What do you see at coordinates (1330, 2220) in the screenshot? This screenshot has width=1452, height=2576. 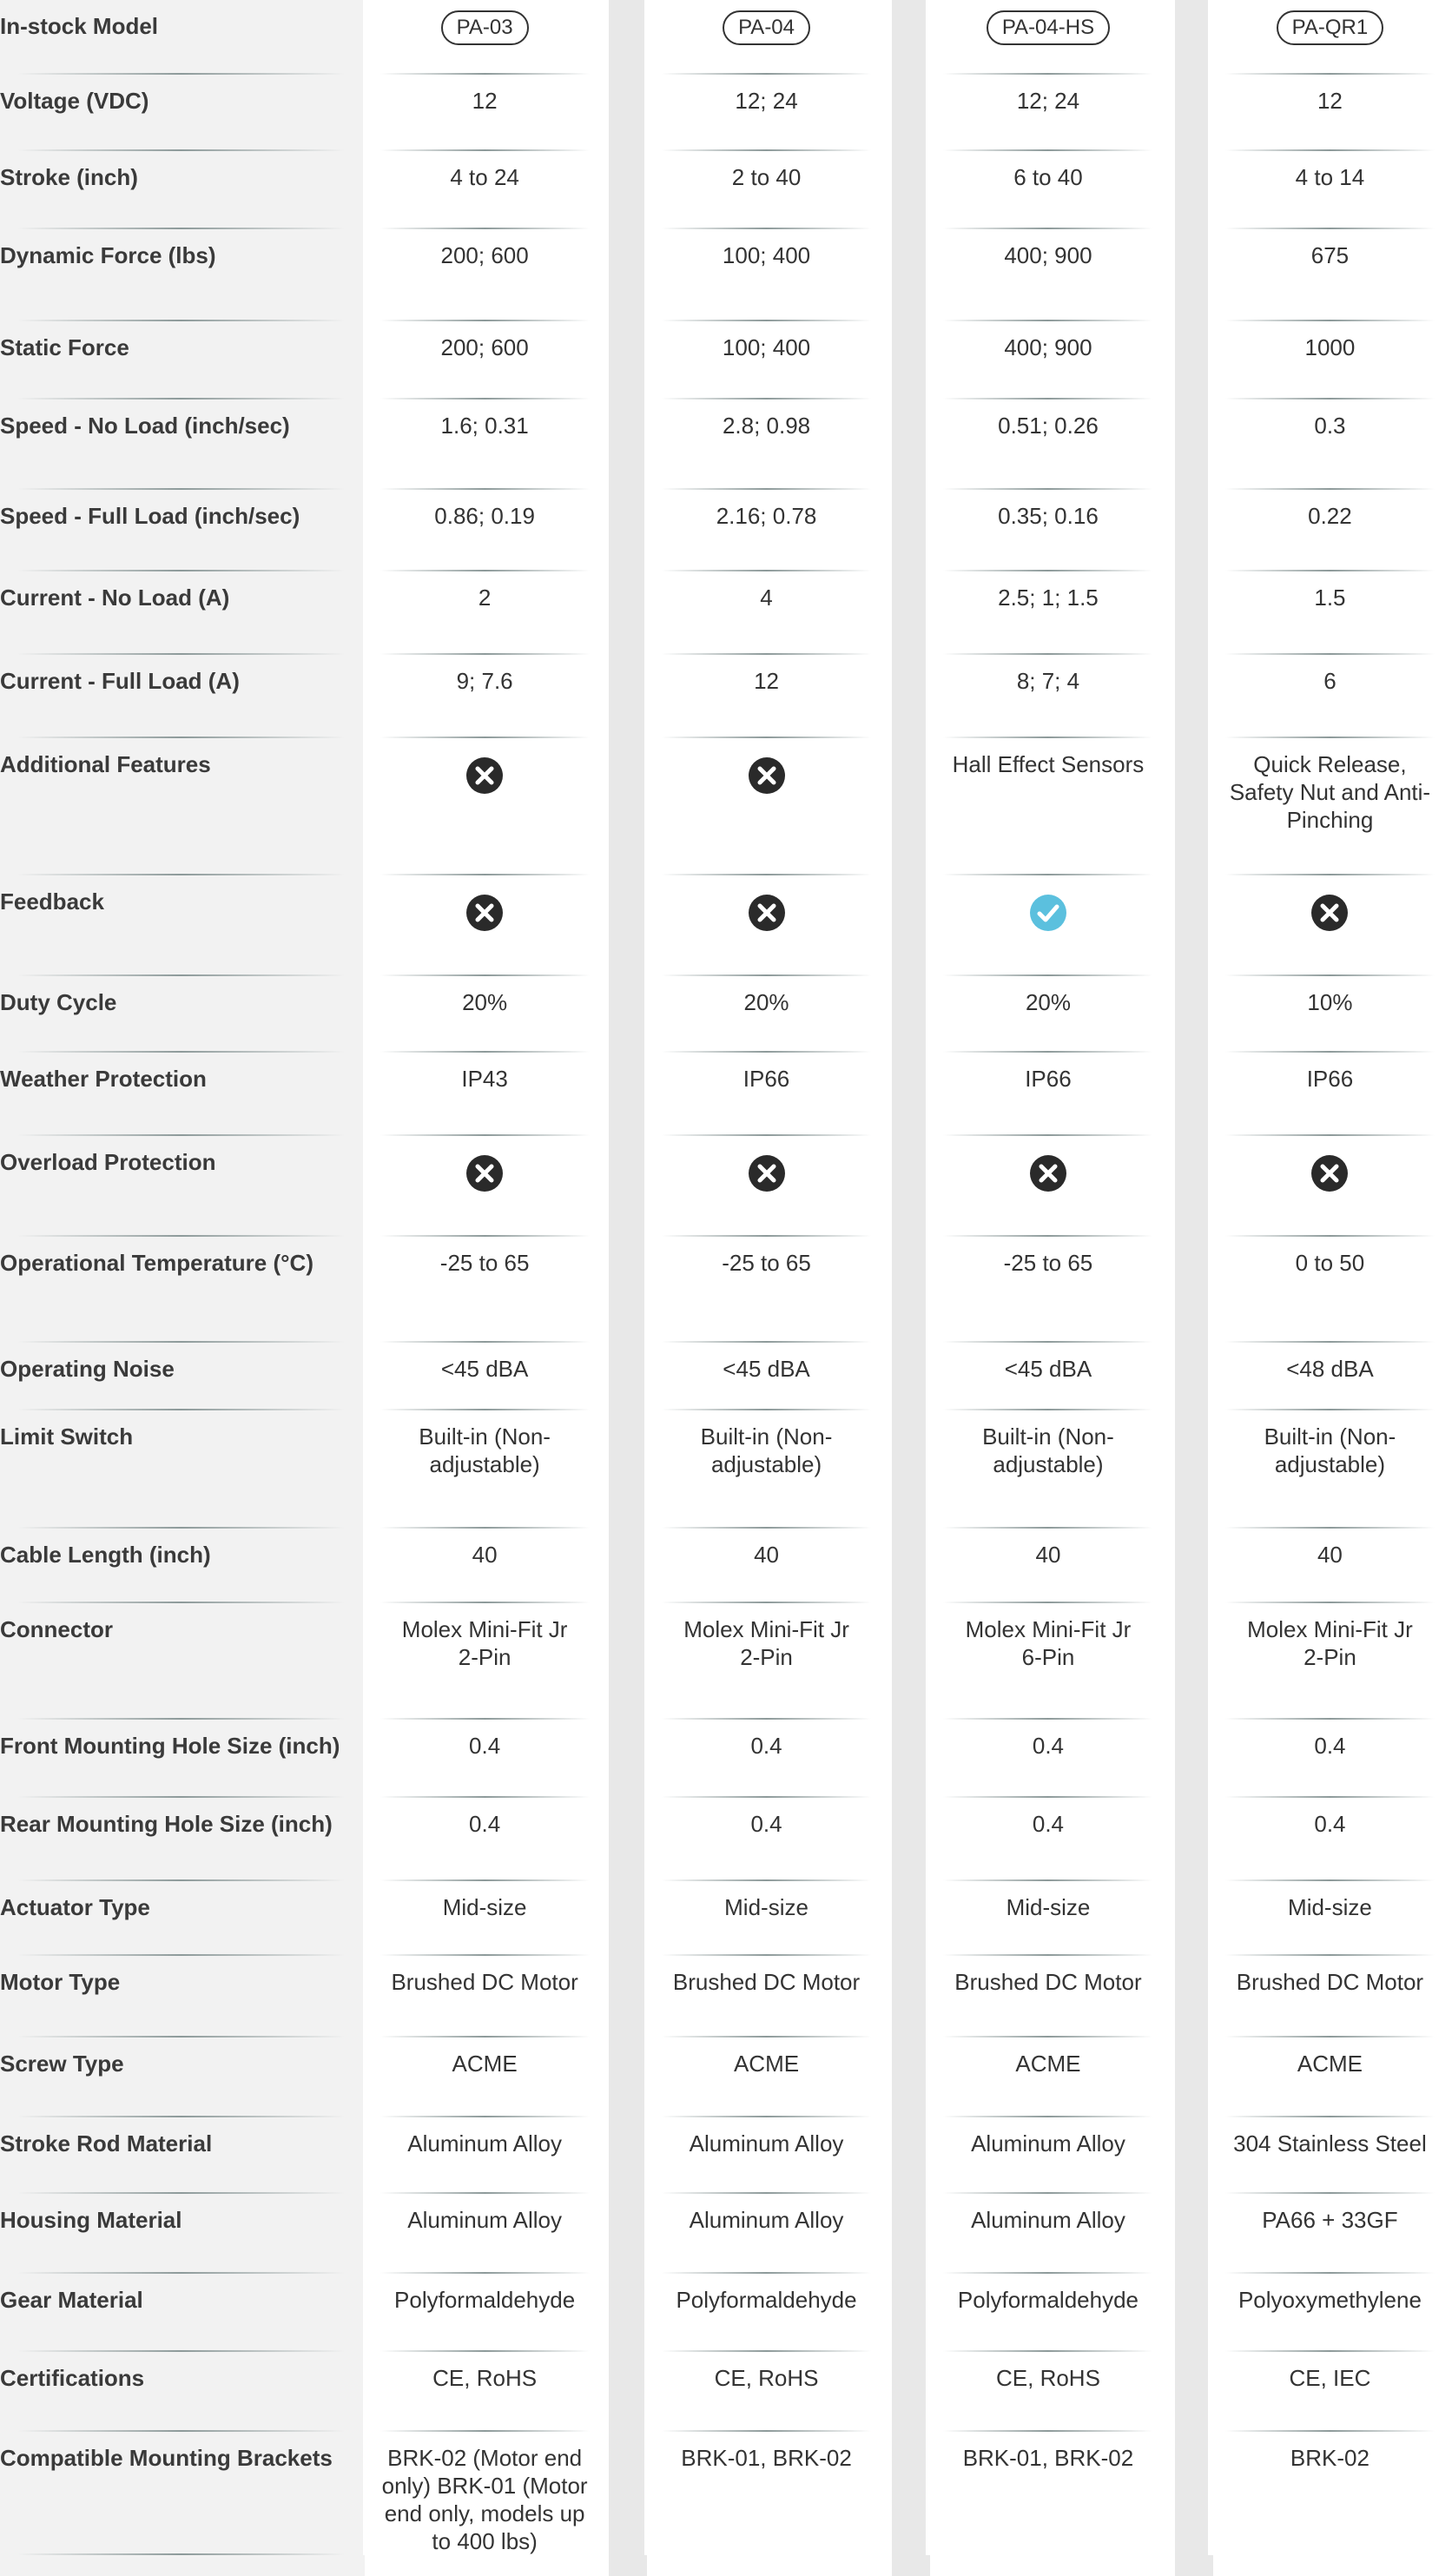 I see `spec-value: PA66 + 33GF` at bounding box center [1330, 2220].